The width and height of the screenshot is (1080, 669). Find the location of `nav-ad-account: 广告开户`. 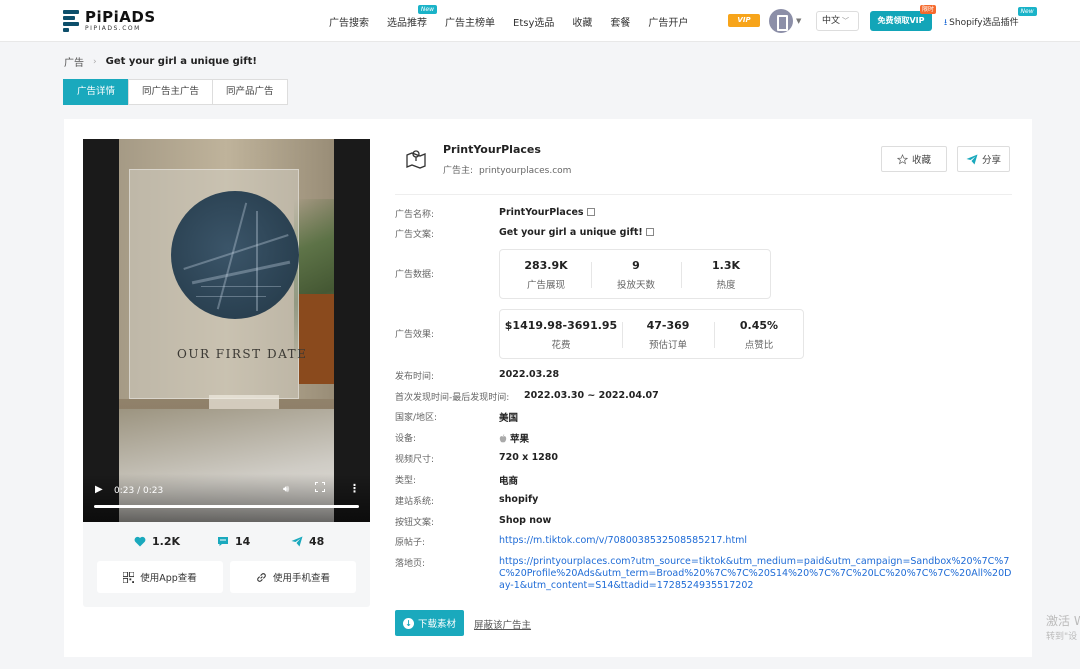

nav-ad-account: 广告开户 is located at coordinates (668, 21).